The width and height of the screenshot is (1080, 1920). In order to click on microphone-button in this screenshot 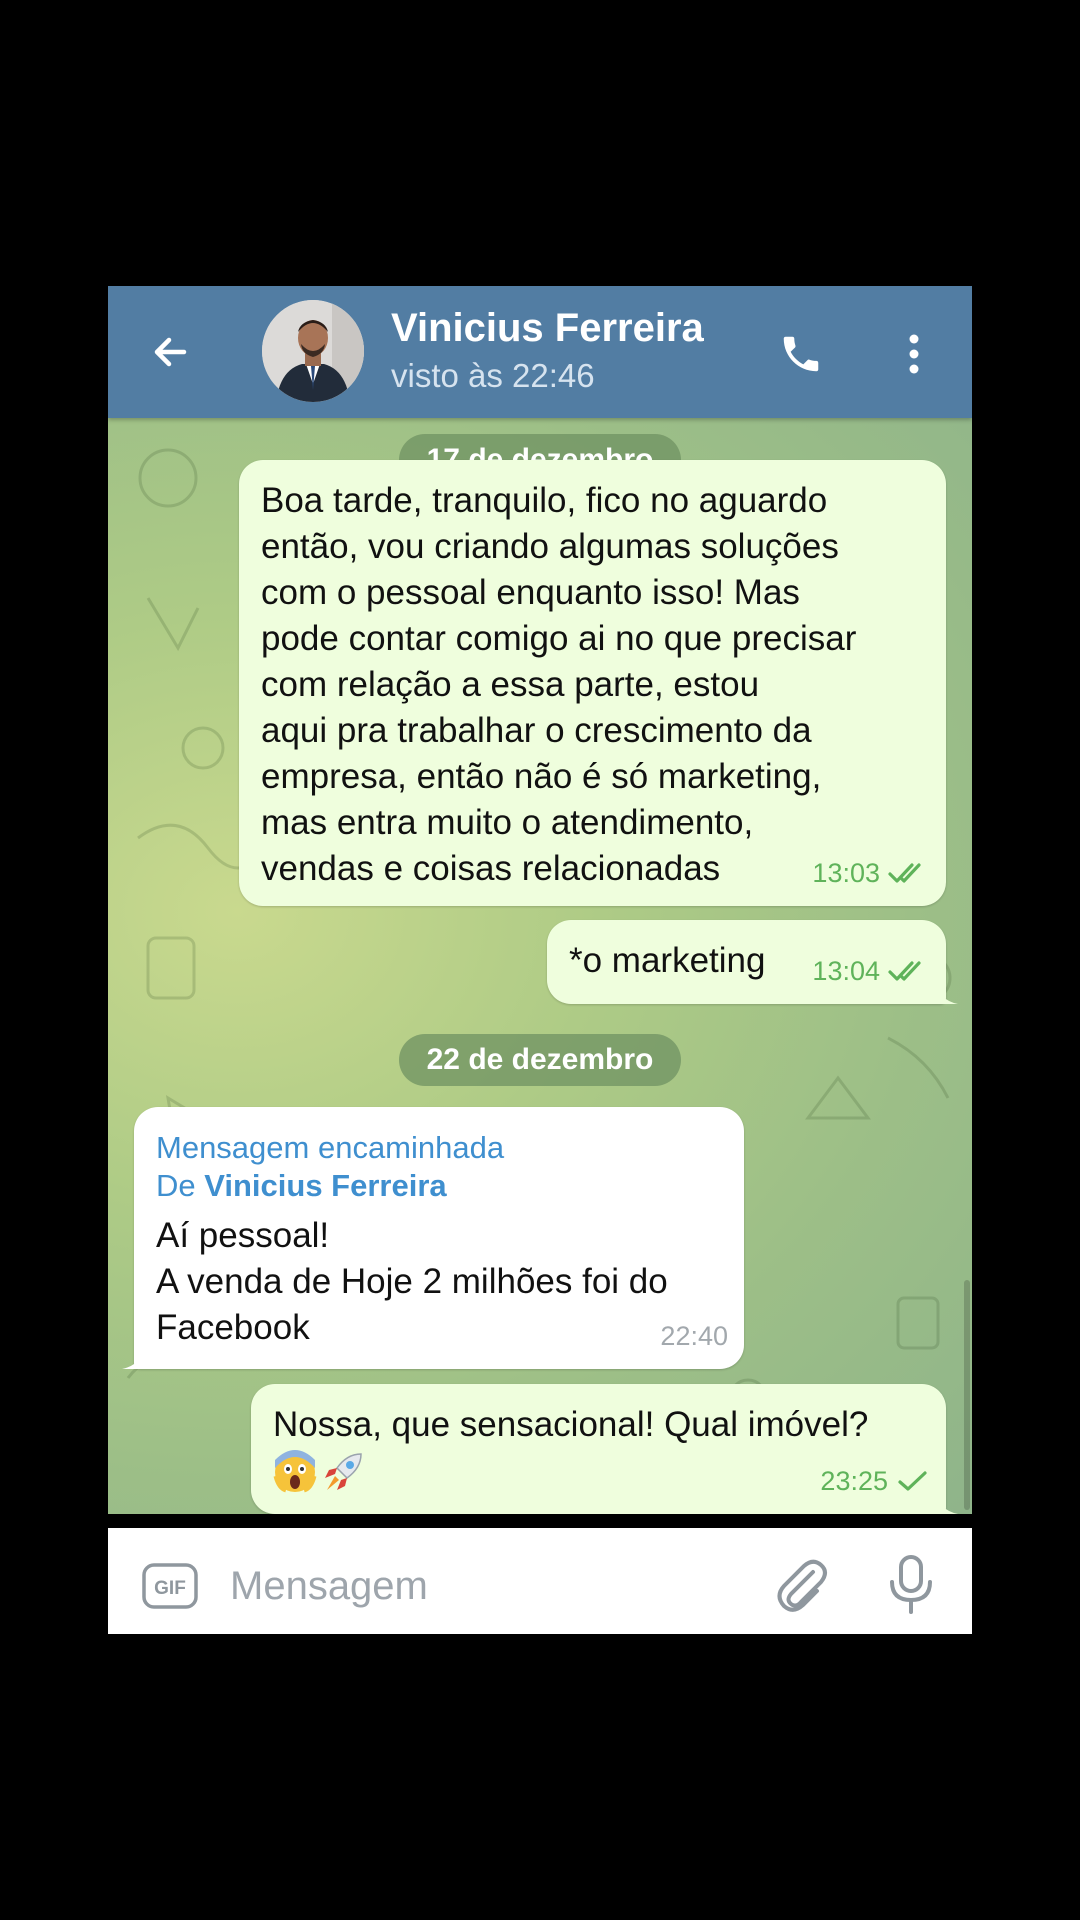, I will do `click(911, 1585)`.